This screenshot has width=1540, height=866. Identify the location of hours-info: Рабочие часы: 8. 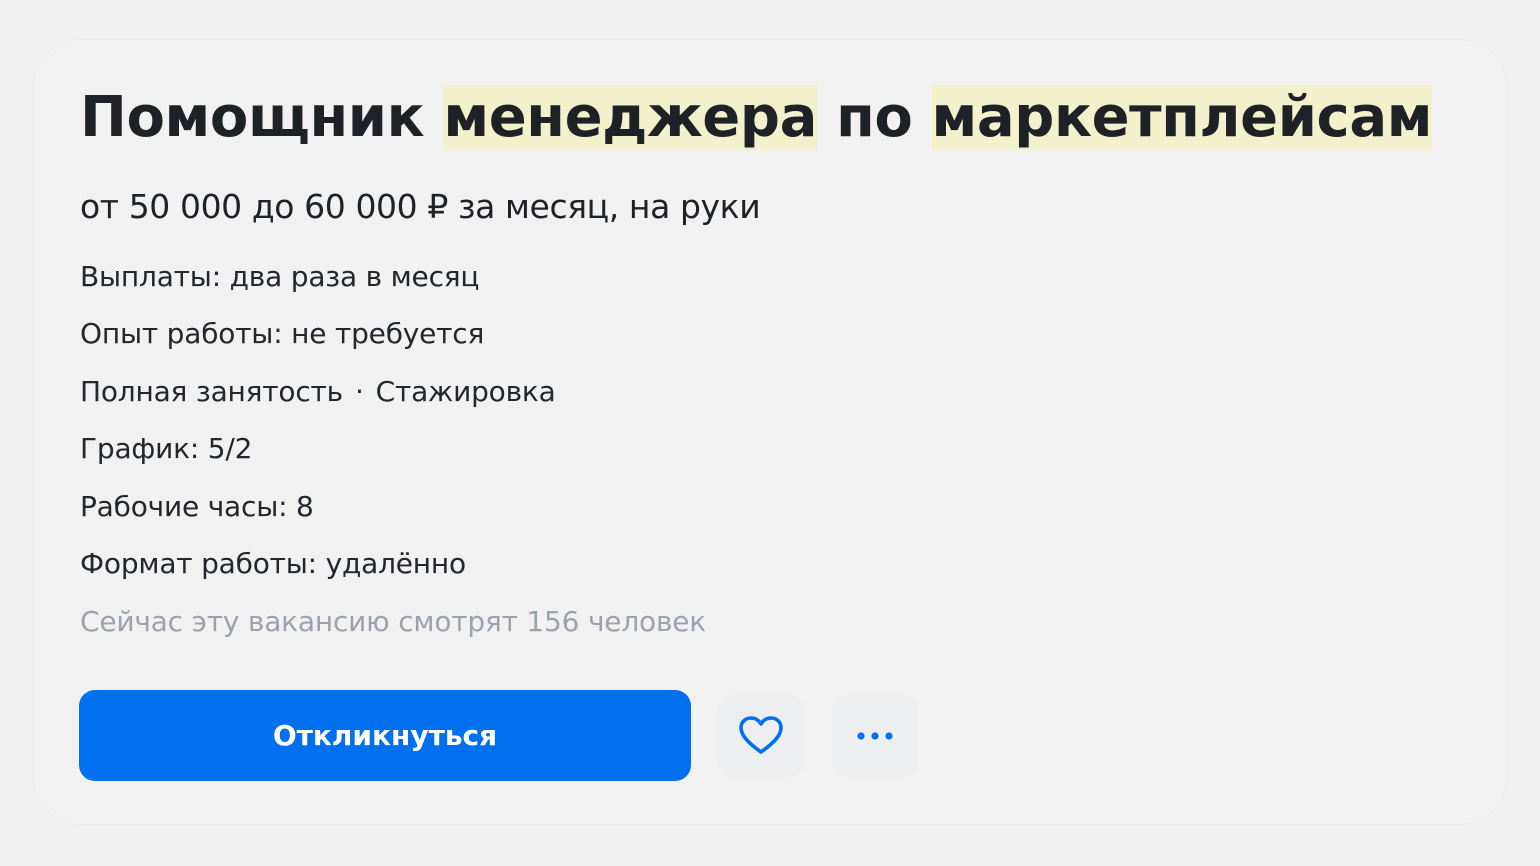
(197, 506).